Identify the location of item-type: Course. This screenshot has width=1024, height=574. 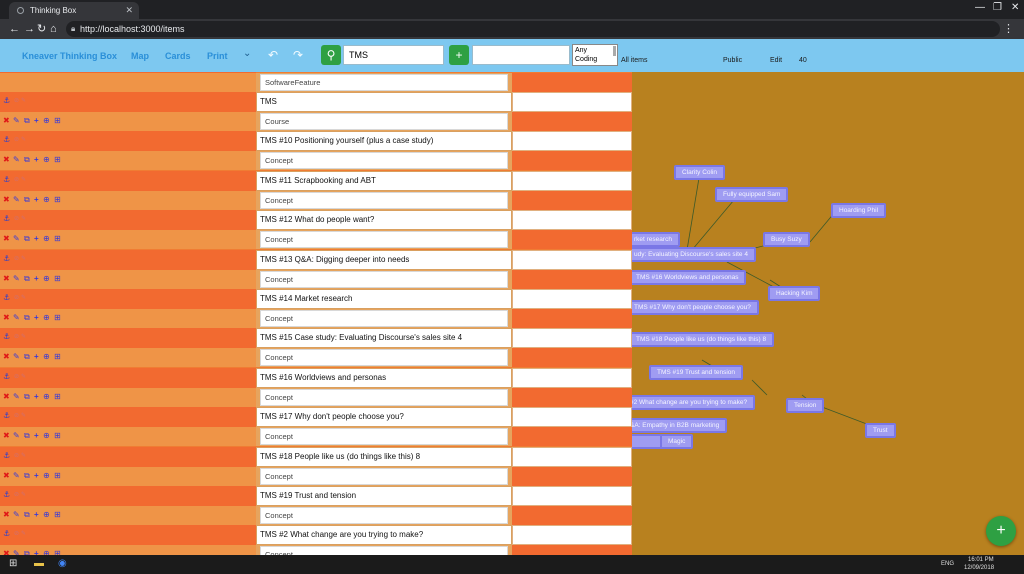
(384, 121).